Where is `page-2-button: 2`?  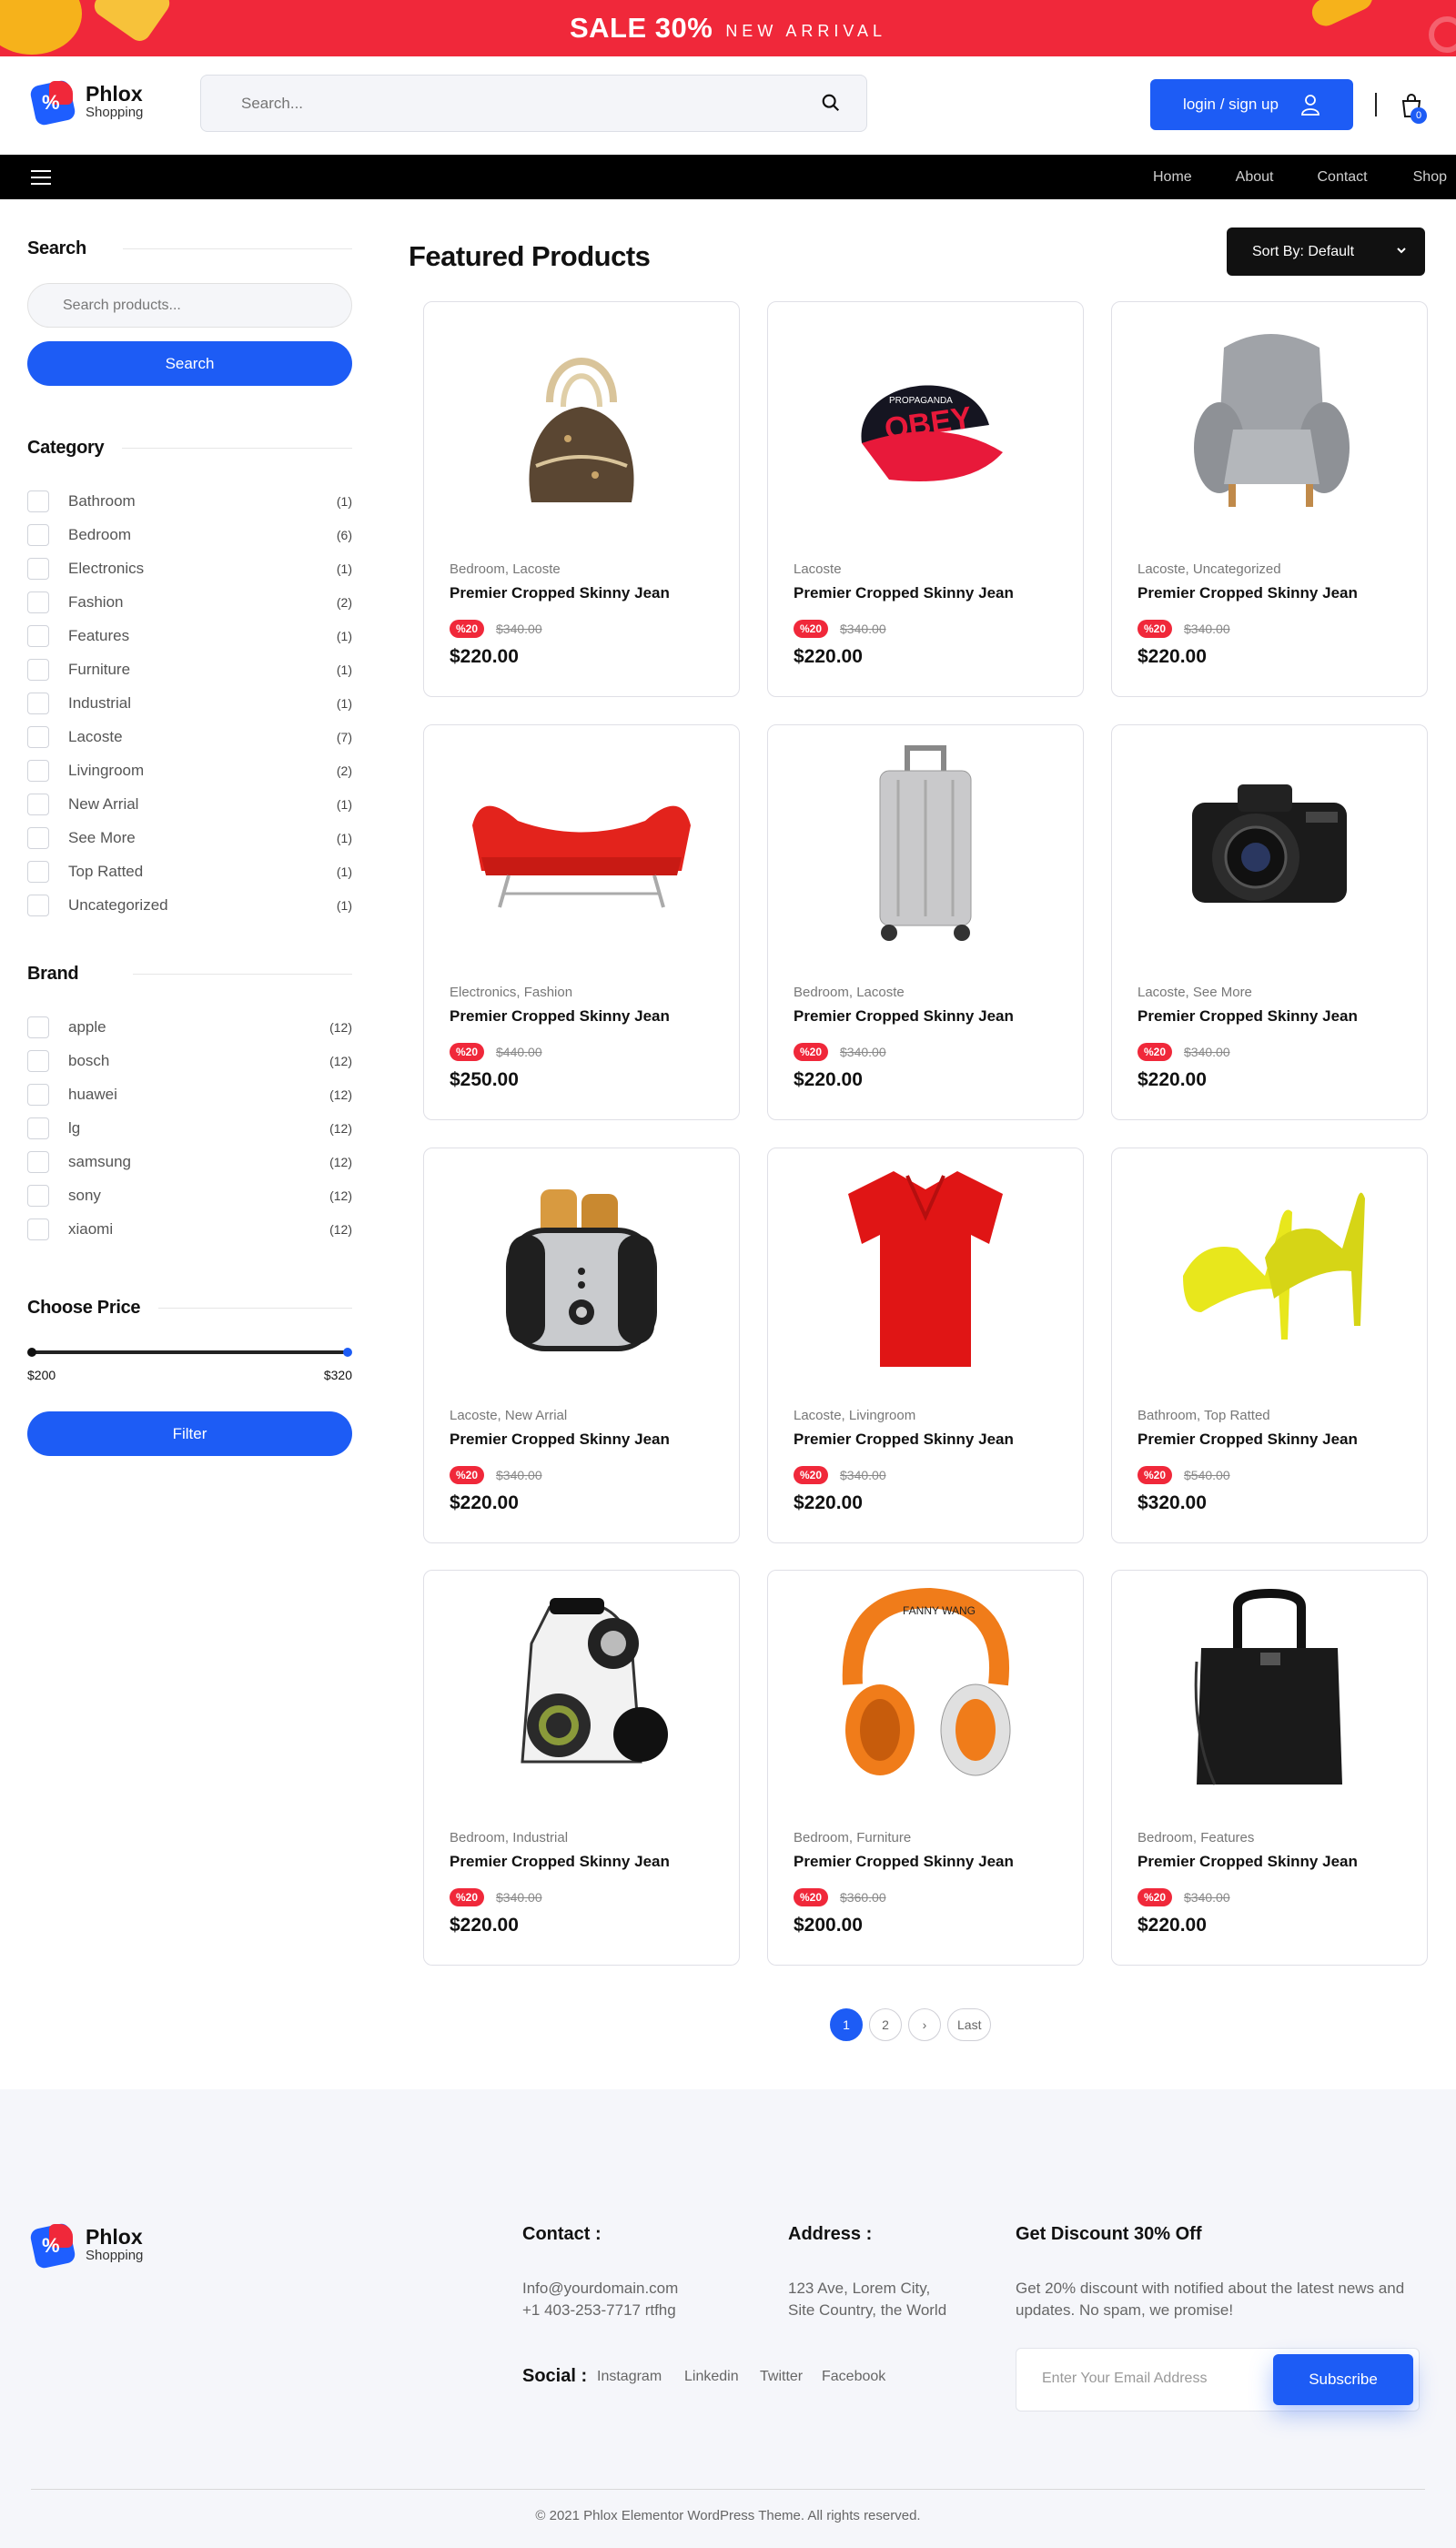 page-2-button: 2 is located at coordinates (886, 2025).